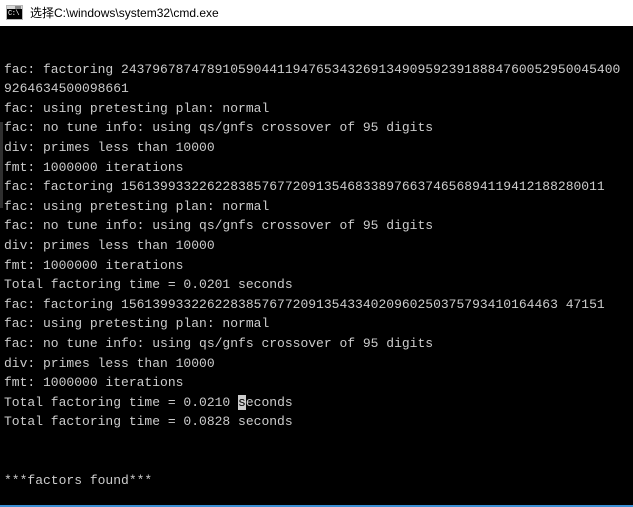  Describe the element at coordinates (148, 422) in the screenshot. I see `console-line: Total factoring time = 0.0828 seconds` at that location.